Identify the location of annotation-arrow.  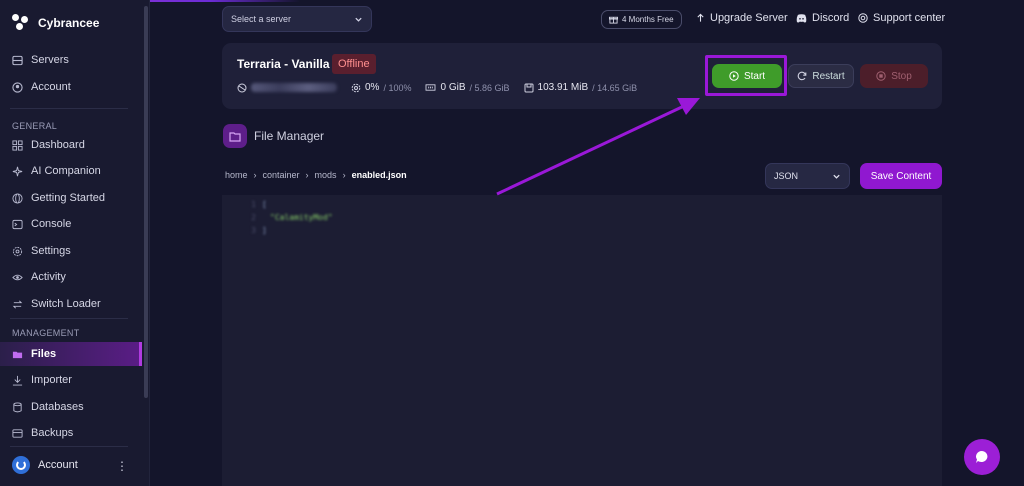
(598, 147).